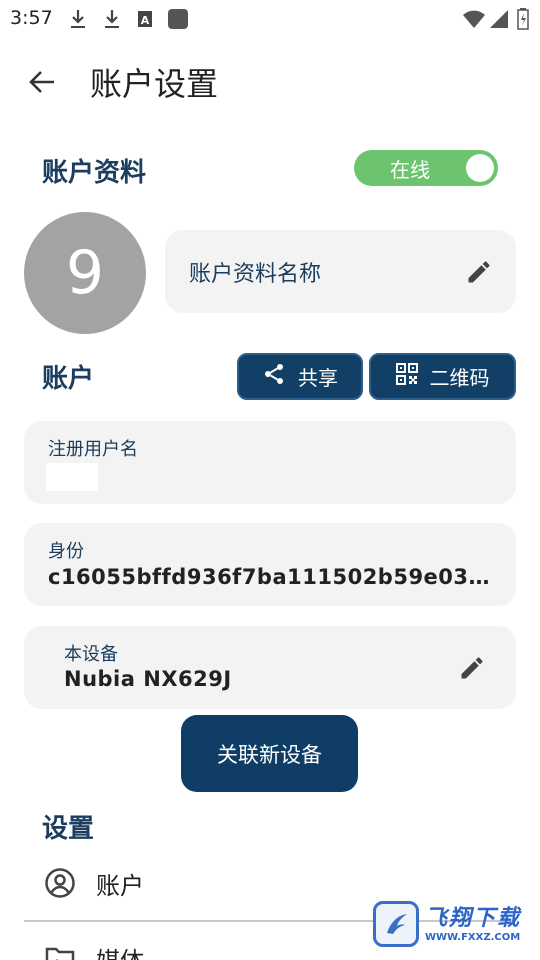 The width and height of the screenshot is (540, 960). What do you see at coordinates (473, 918) in the screenshot?
I see `watermark-text: 飞翔下载` at bounding box center [473, 918].